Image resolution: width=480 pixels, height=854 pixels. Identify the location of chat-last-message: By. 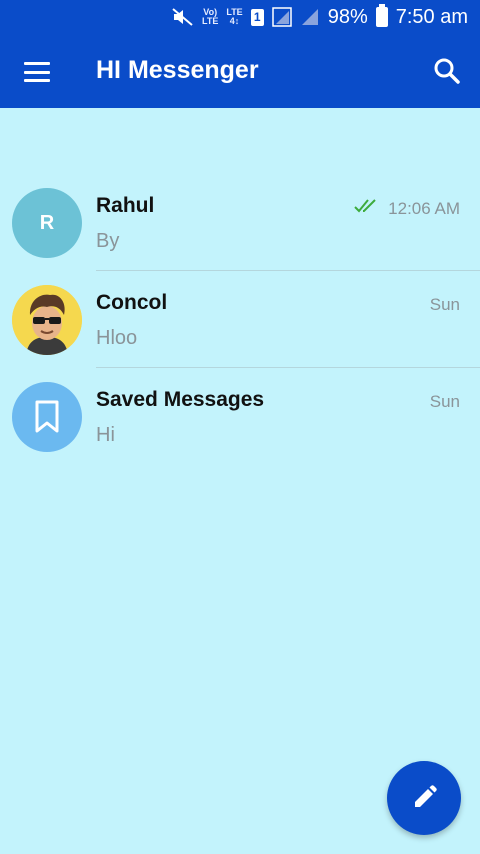
(108, 241).